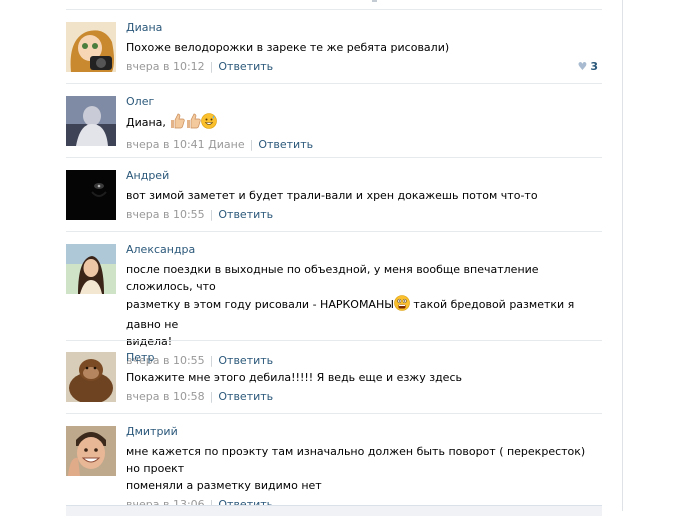 Image resolution: width=682 pixels, height=516 pixels. Describe the element at coordinates (364, 67) in the screenshot. I see `comment-meta: вчера в 10:12 | Ответить` at that location.